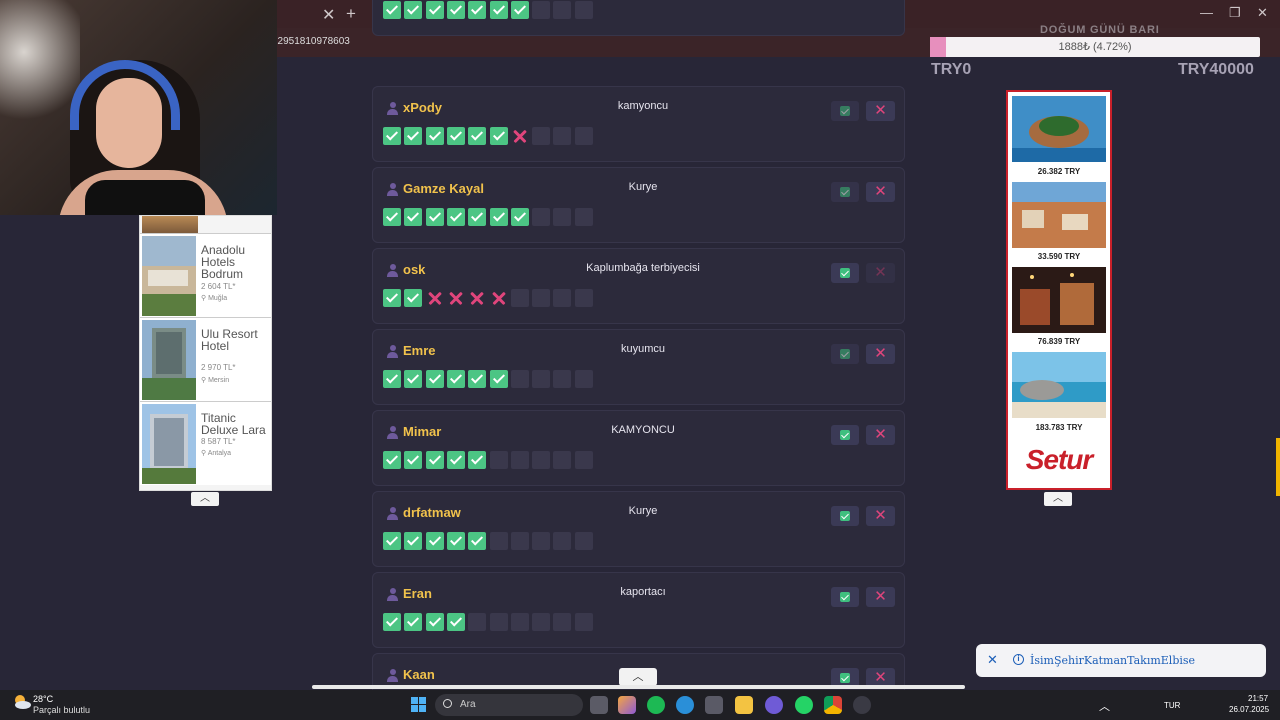 The image size is (1280, 720). I want to click on file-explorer-icon, so click(744, 705).